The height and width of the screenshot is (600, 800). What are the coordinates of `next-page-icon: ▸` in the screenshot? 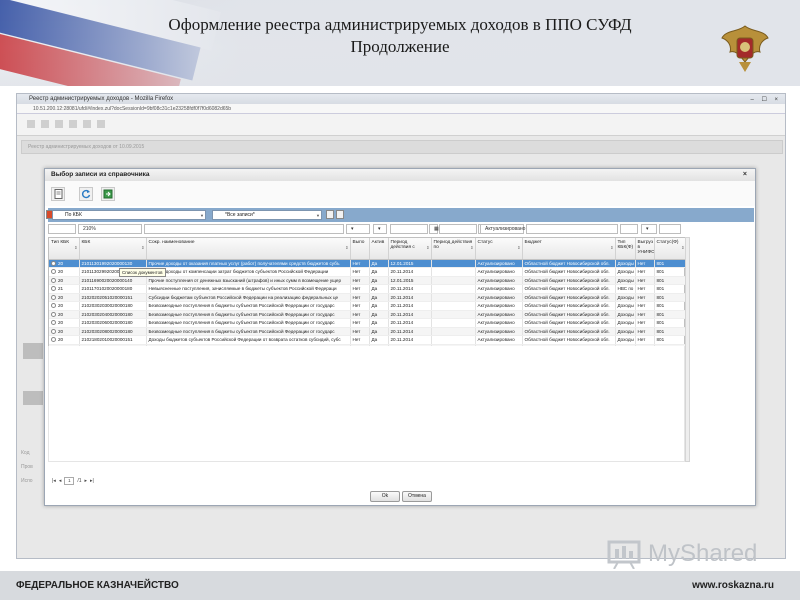 It's located at (86, 481).